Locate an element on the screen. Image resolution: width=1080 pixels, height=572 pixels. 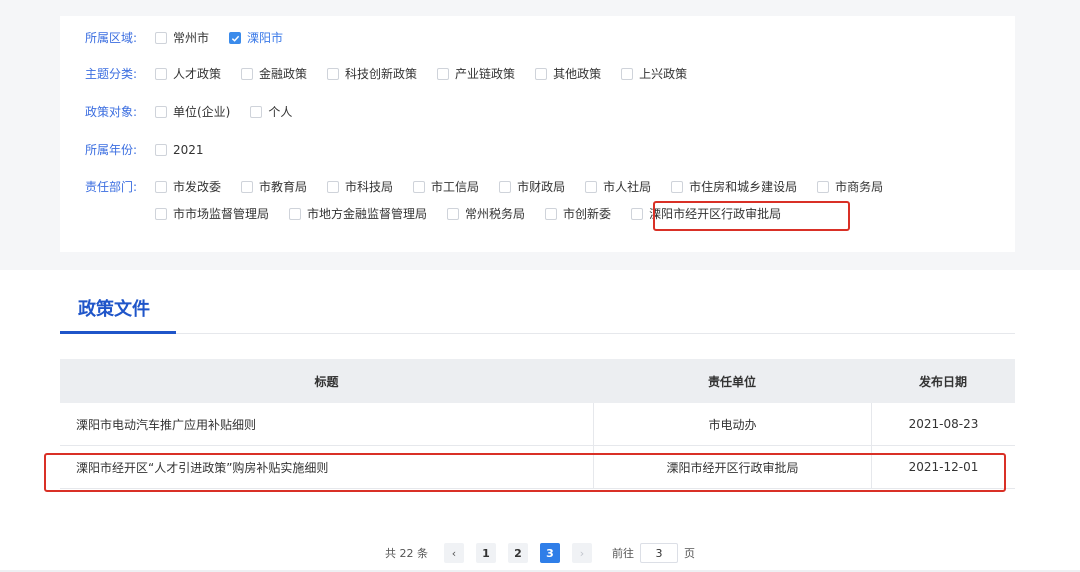
filter-row-year: 所属年份: 2021 is located at coordinates (540, 150).